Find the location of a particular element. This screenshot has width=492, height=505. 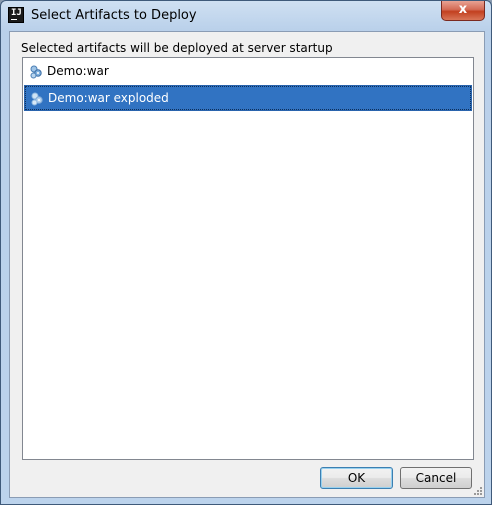

close-icon: x is located at coordinates (463, 9).